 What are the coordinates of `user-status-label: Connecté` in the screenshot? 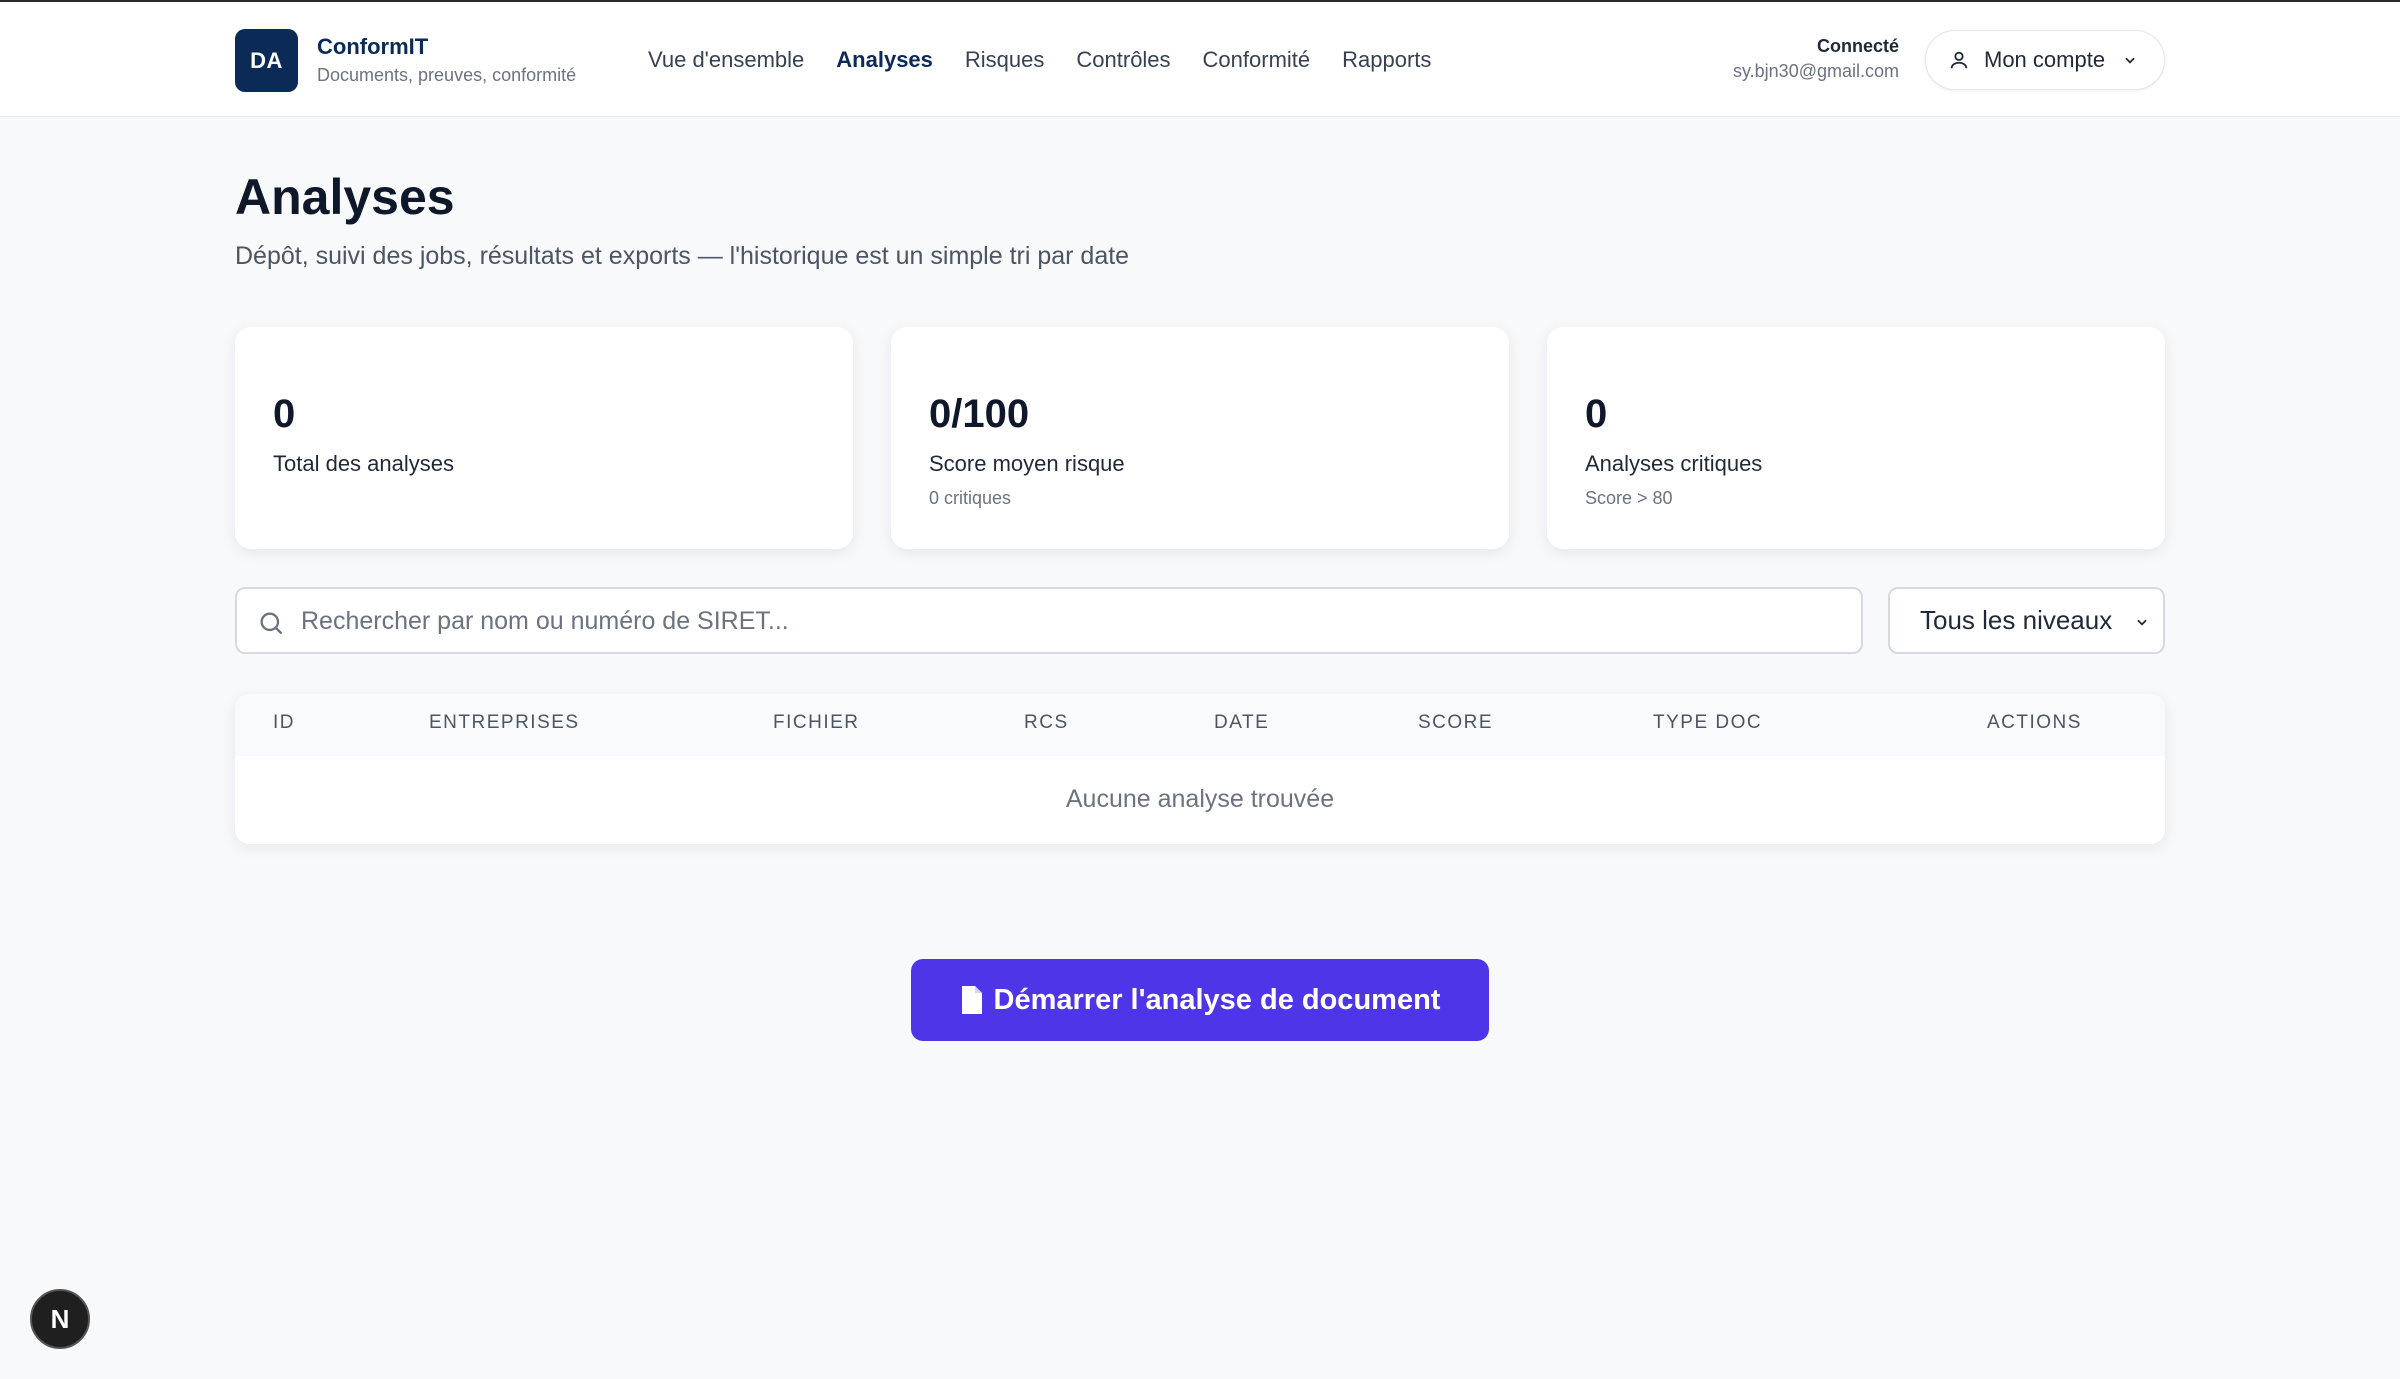 It's located at (1857, 46).